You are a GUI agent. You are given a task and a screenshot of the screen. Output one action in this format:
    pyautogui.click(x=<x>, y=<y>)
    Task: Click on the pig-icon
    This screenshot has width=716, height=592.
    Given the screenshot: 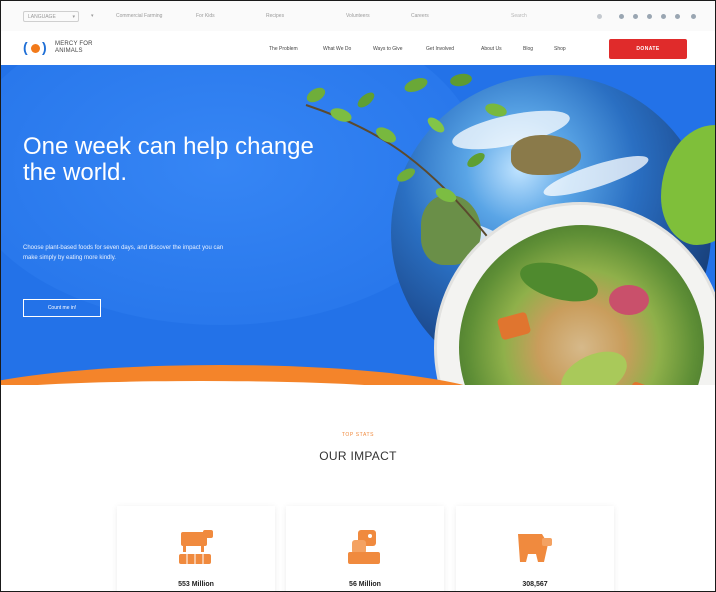 What is the action you would take?
    pyautogui.click(x=535, y=548)
    